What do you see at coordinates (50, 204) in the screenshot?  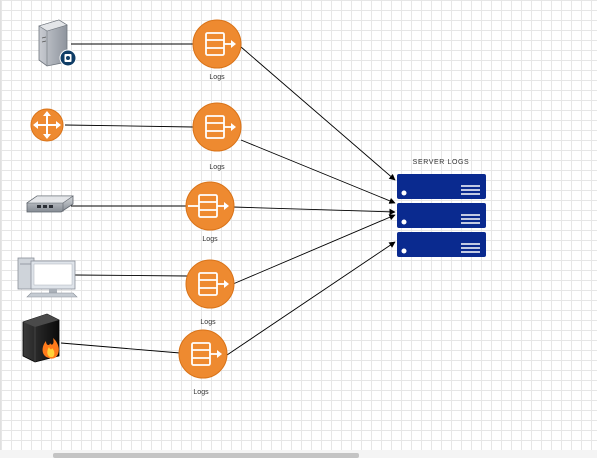 I see `network-switch-icon` at bounding box center [50, 204].